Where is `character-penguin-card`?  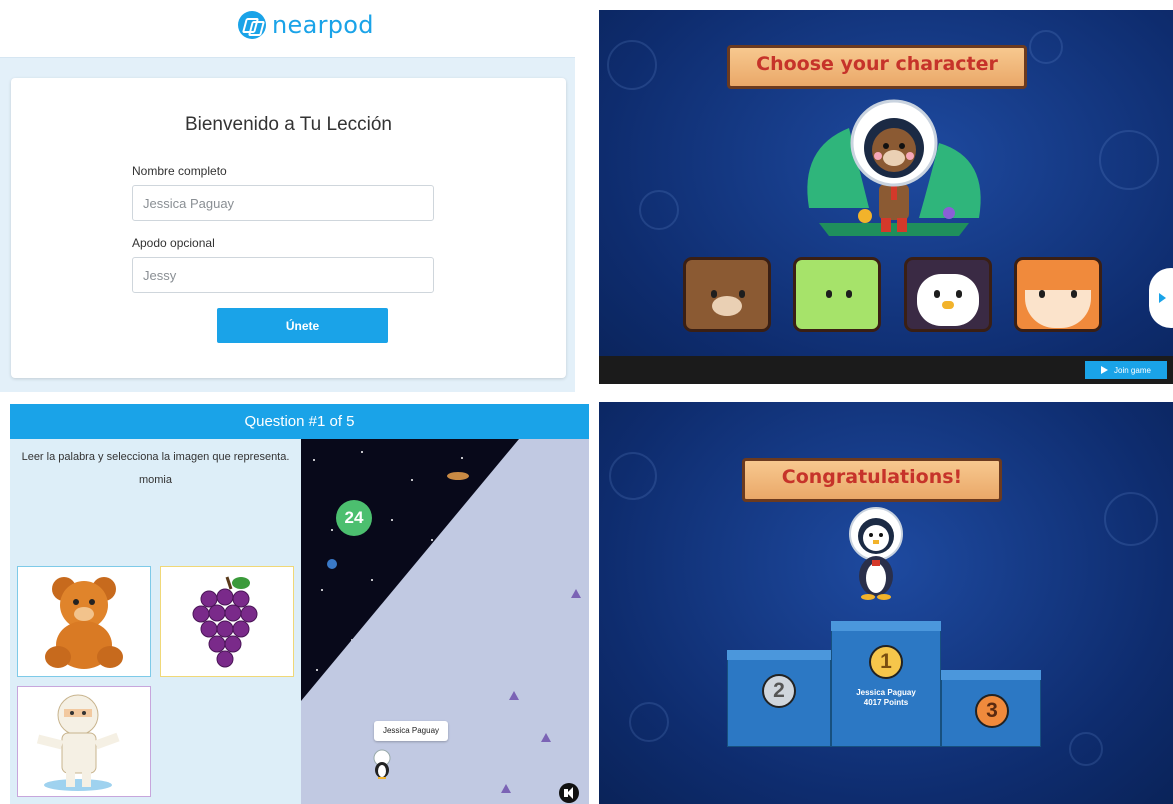 character-penguin-card is located at coordinates (948, 294).